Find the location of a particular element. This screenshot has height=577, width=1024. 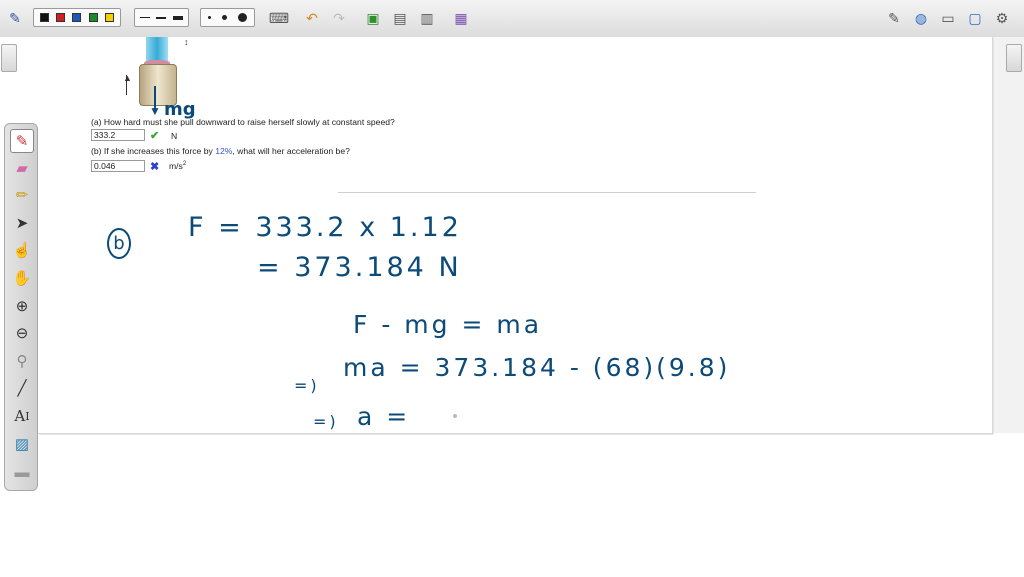

zoom-in-icon: ⊕ is located at coordinates (22, 306).